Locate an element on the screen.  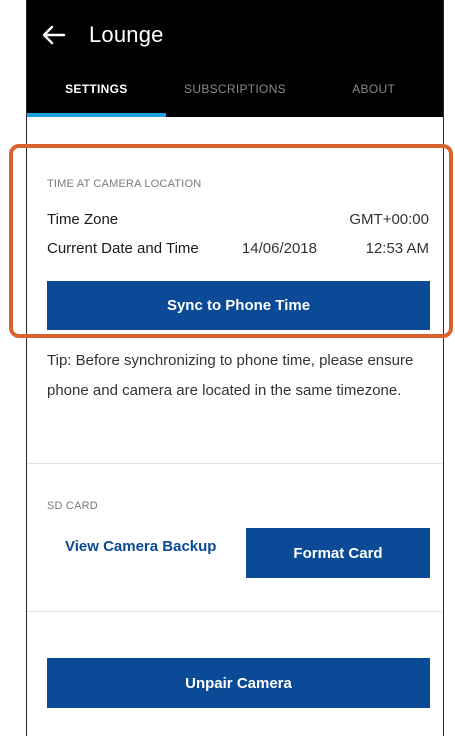
time-zone-label: Time Zone is located at coordinates (83, 219).